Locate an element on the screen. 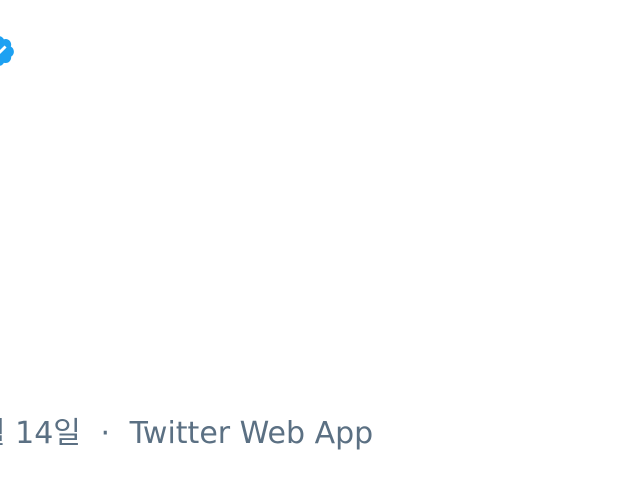 This screenshot has height=480, width=640. tweet-source-link: Twitter Web App is located at coordinates (252, 434).